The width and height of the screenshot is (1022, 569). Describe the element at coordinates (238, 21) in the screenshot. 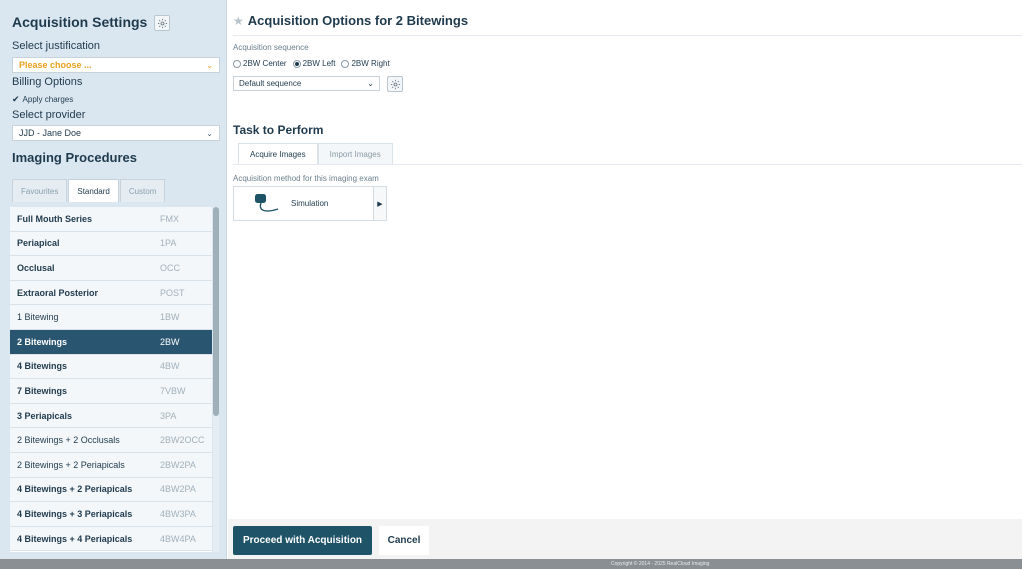

I see `star-icon: ★` at that location.